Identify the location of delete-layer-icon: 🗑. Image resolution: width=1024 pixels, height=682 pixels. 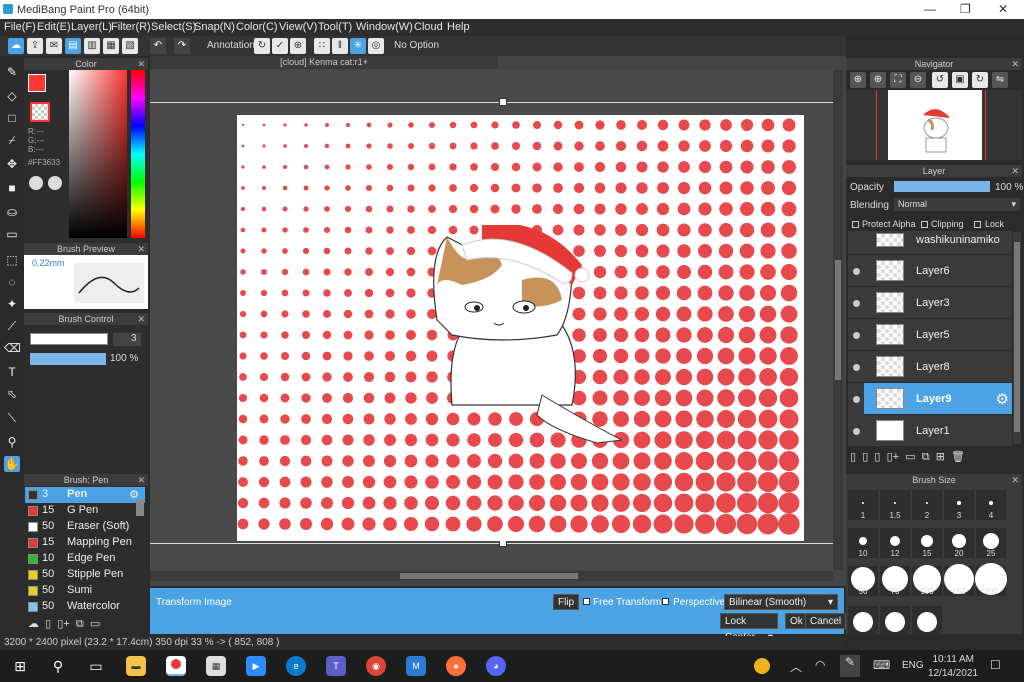
(958, 457).